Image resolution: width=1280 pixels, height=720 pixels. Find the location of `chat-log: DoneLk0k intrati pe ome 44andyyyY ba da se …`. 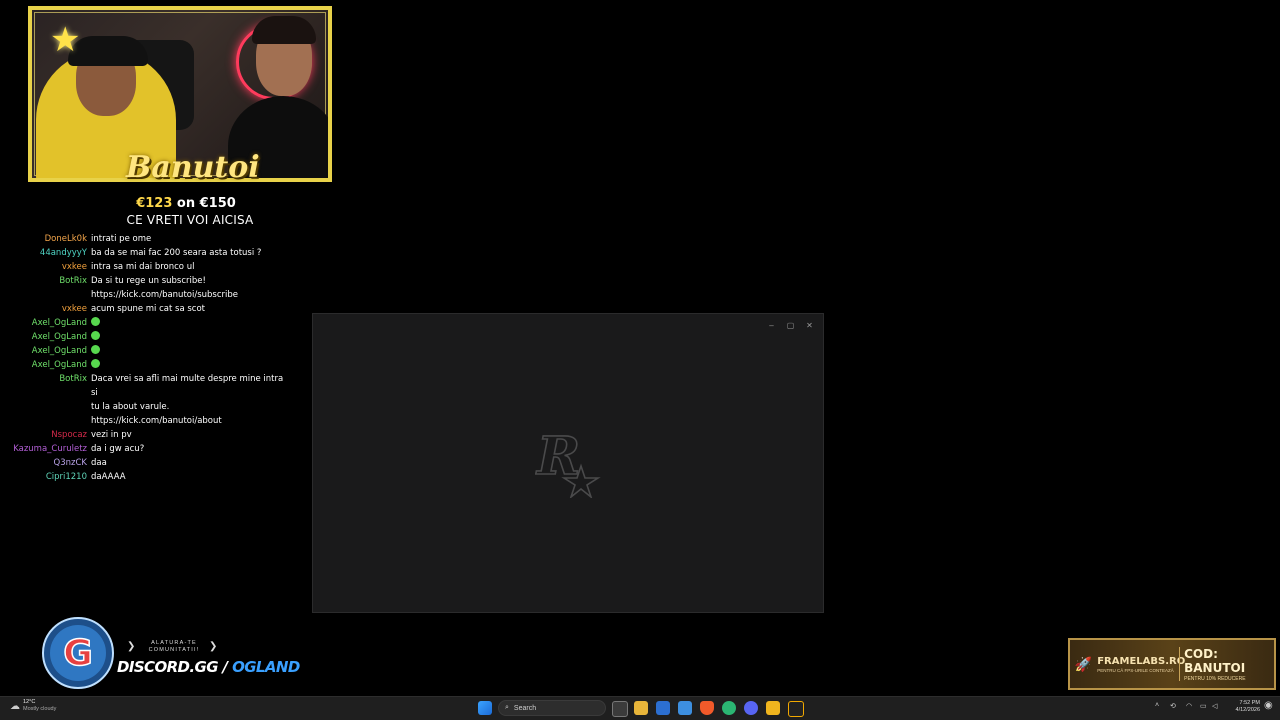

chat-log: DoneLk0k intrati pe ome 44andyyyY ba da se … is located at coordinates (150, 358).